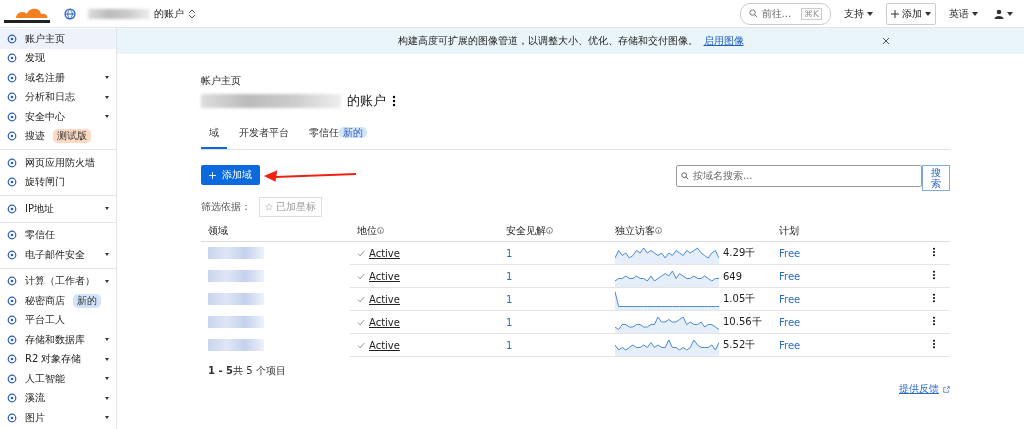 The width and height of the screenshot is (1024, 429). Describe the element at coordinates (547, 41) in the screenshot. I see `banner-message: 构建高度可扩展的图像管道，以调整大小、优化、存储和交付图像。` at that location.